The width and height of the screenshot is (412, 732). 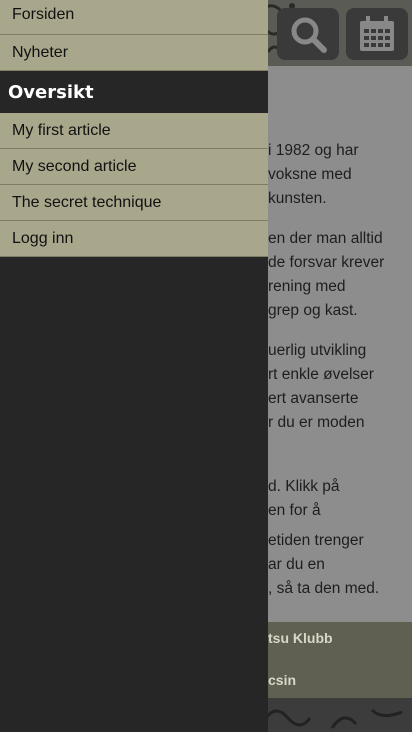 What do you see at coordinates (296, 564) in the screenshot?
I see `content-line: ar du en` at bounding box center [296, 564].